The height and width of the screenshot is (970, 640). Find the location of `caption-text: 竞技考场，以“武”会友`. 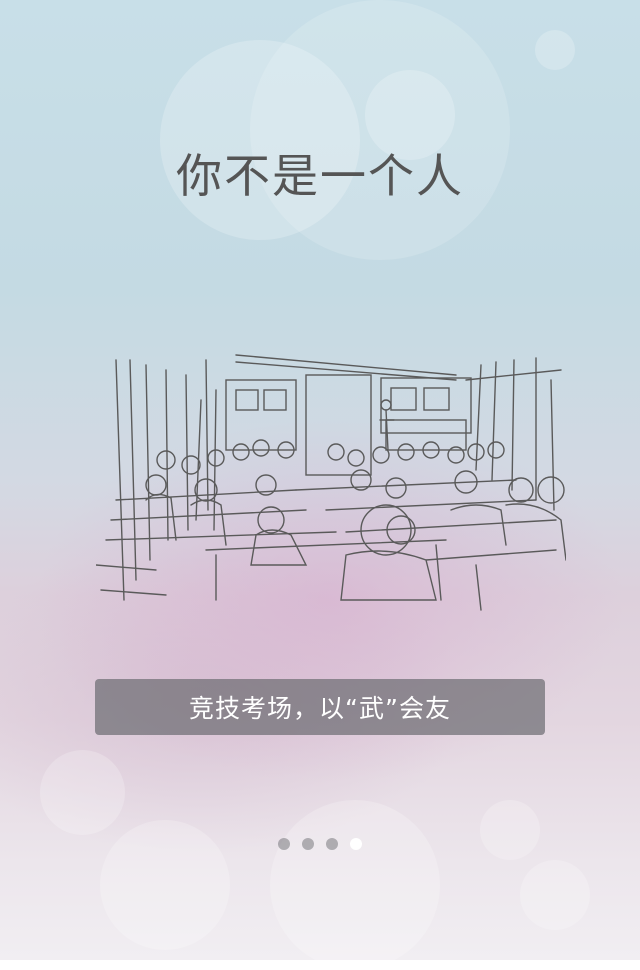

caption-text: 竞技考场，以“武”会友 is located at coordinates (320, 708).